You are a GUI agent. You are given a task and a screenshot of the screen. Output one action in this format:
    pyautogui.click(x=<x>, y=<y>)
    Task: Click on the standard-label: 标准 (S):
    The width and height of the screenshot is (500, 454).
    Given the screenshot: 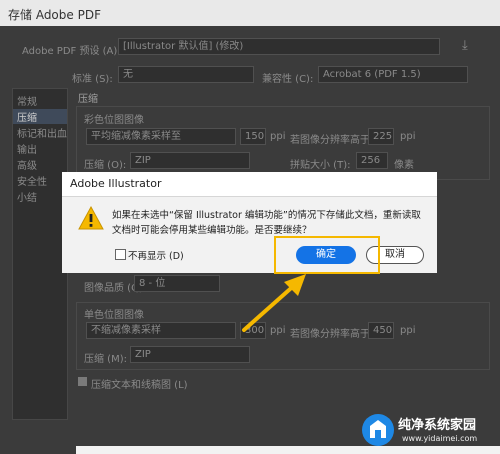 What is the action you would take?
    pyautogui.click(x=92, y=79)
    